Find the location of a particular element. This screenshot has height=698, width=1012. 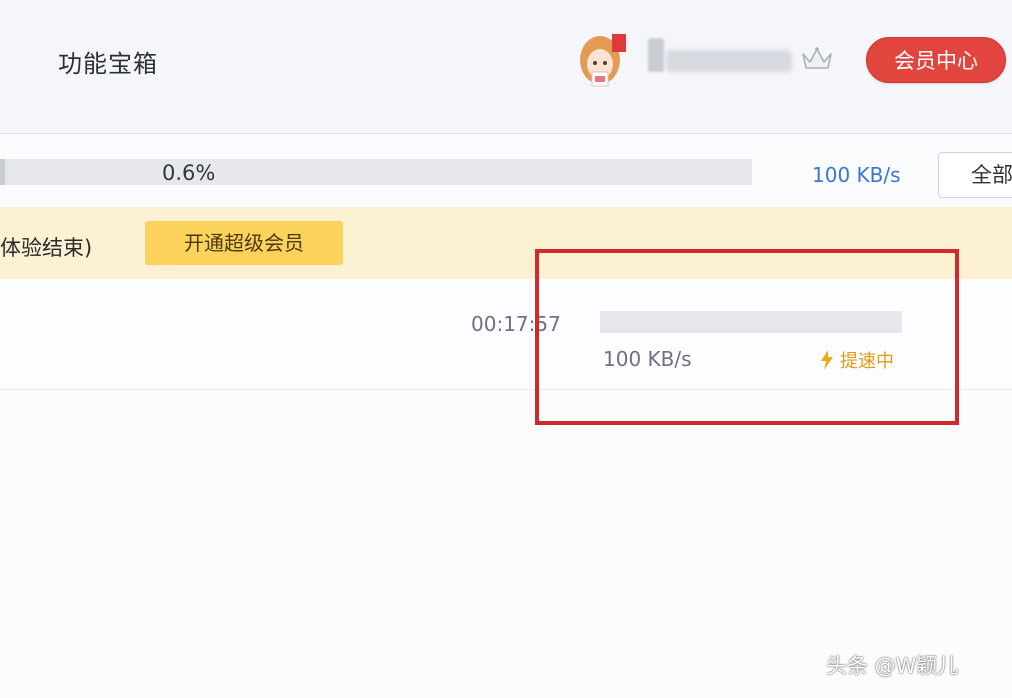

download-summary-row: 0.6% 100 KB/s 全部 is located at coordinates (506, 171).